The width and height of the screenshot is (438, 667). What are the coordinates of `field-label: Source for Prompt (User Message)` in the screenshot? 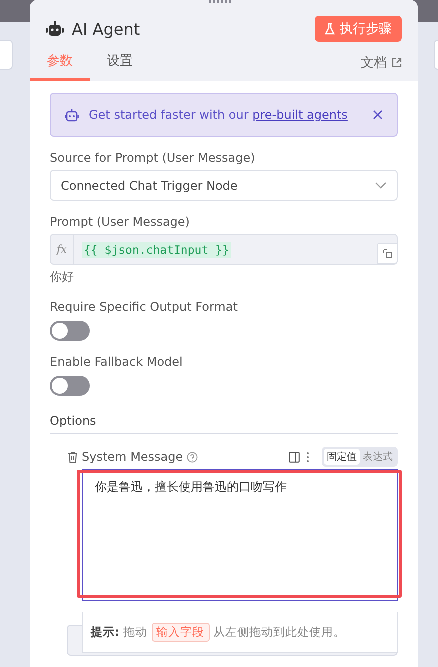 It's located at (153, 158).